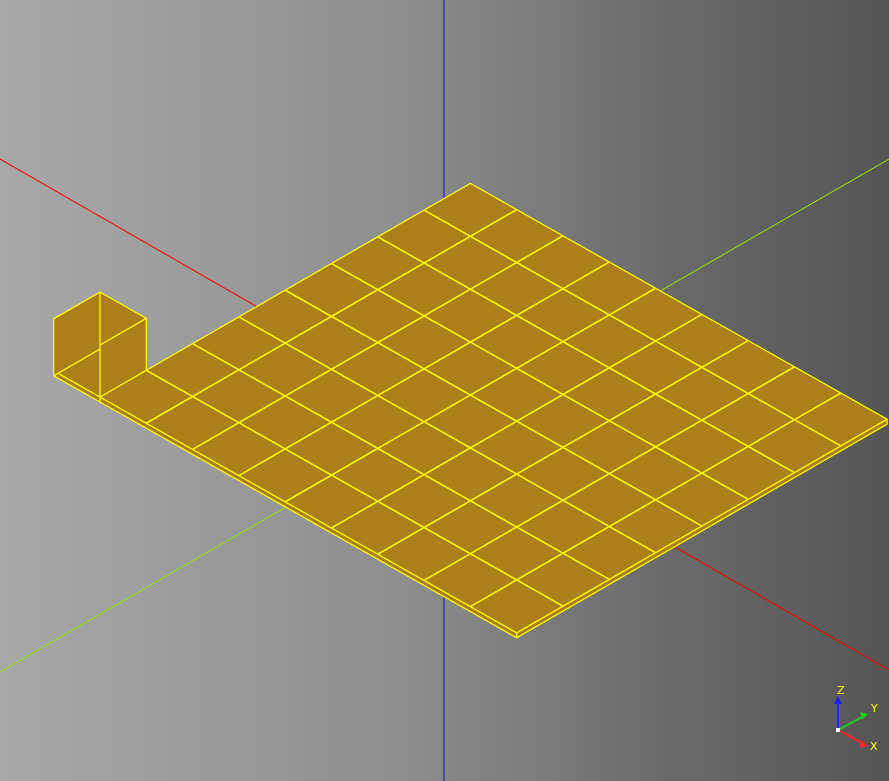  Describe the element at coordinates (851, 723) in the screenshot. I see `triad-y-arrow` at that location.